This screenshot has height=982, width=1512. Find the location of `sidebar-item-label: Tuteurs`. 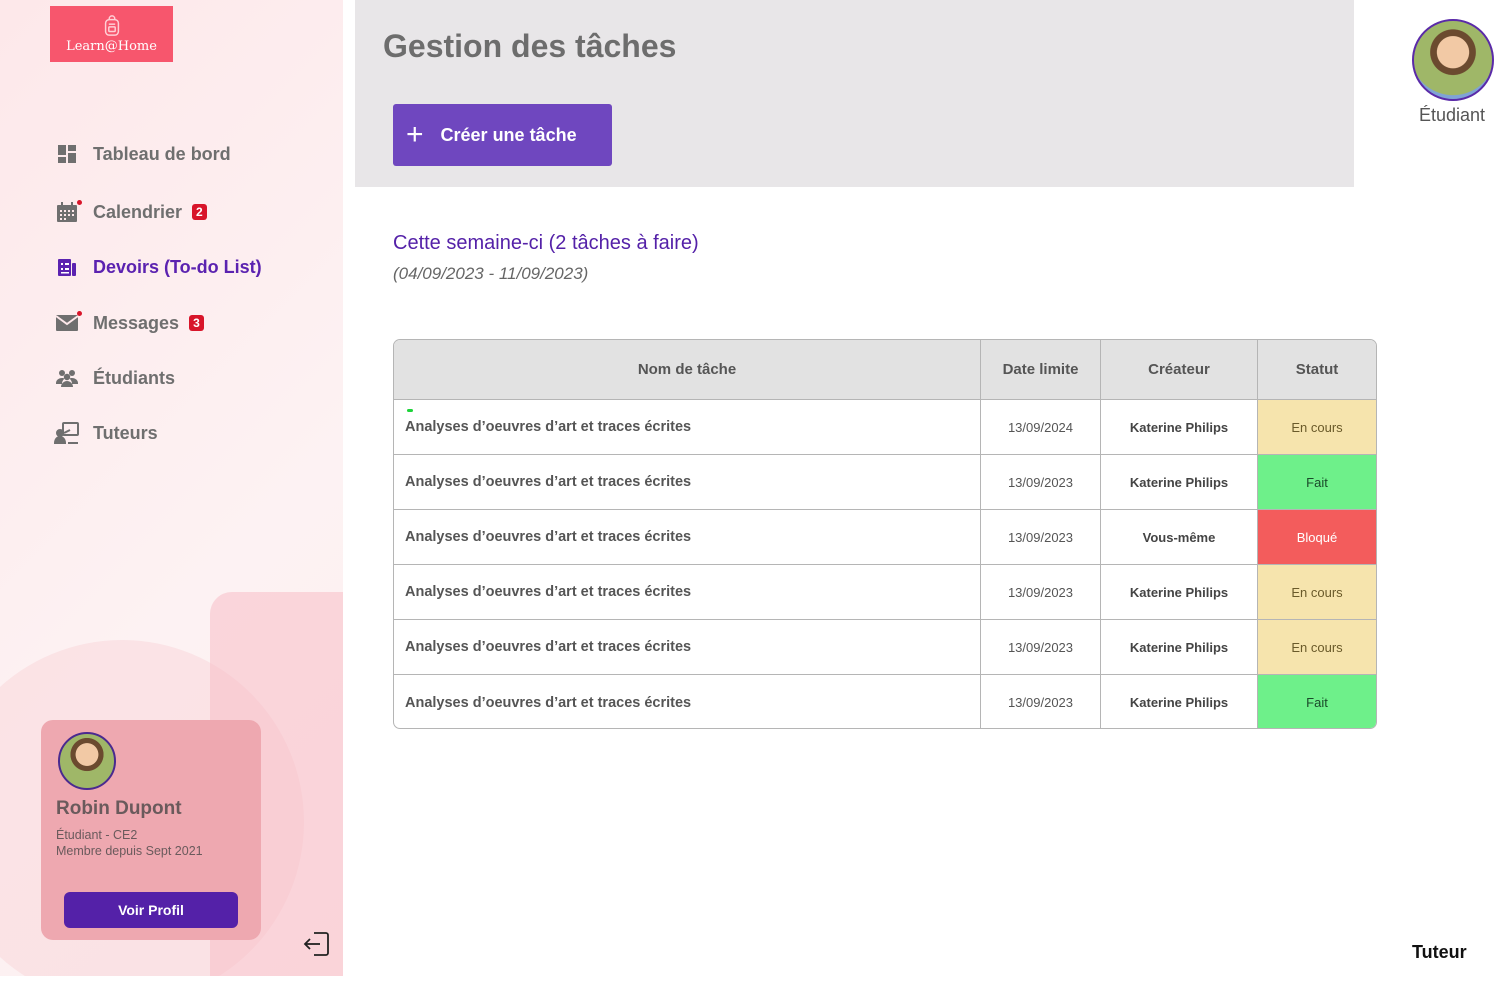

sidebar-item-label: Tuteurs is located at coordinates (125, 432).